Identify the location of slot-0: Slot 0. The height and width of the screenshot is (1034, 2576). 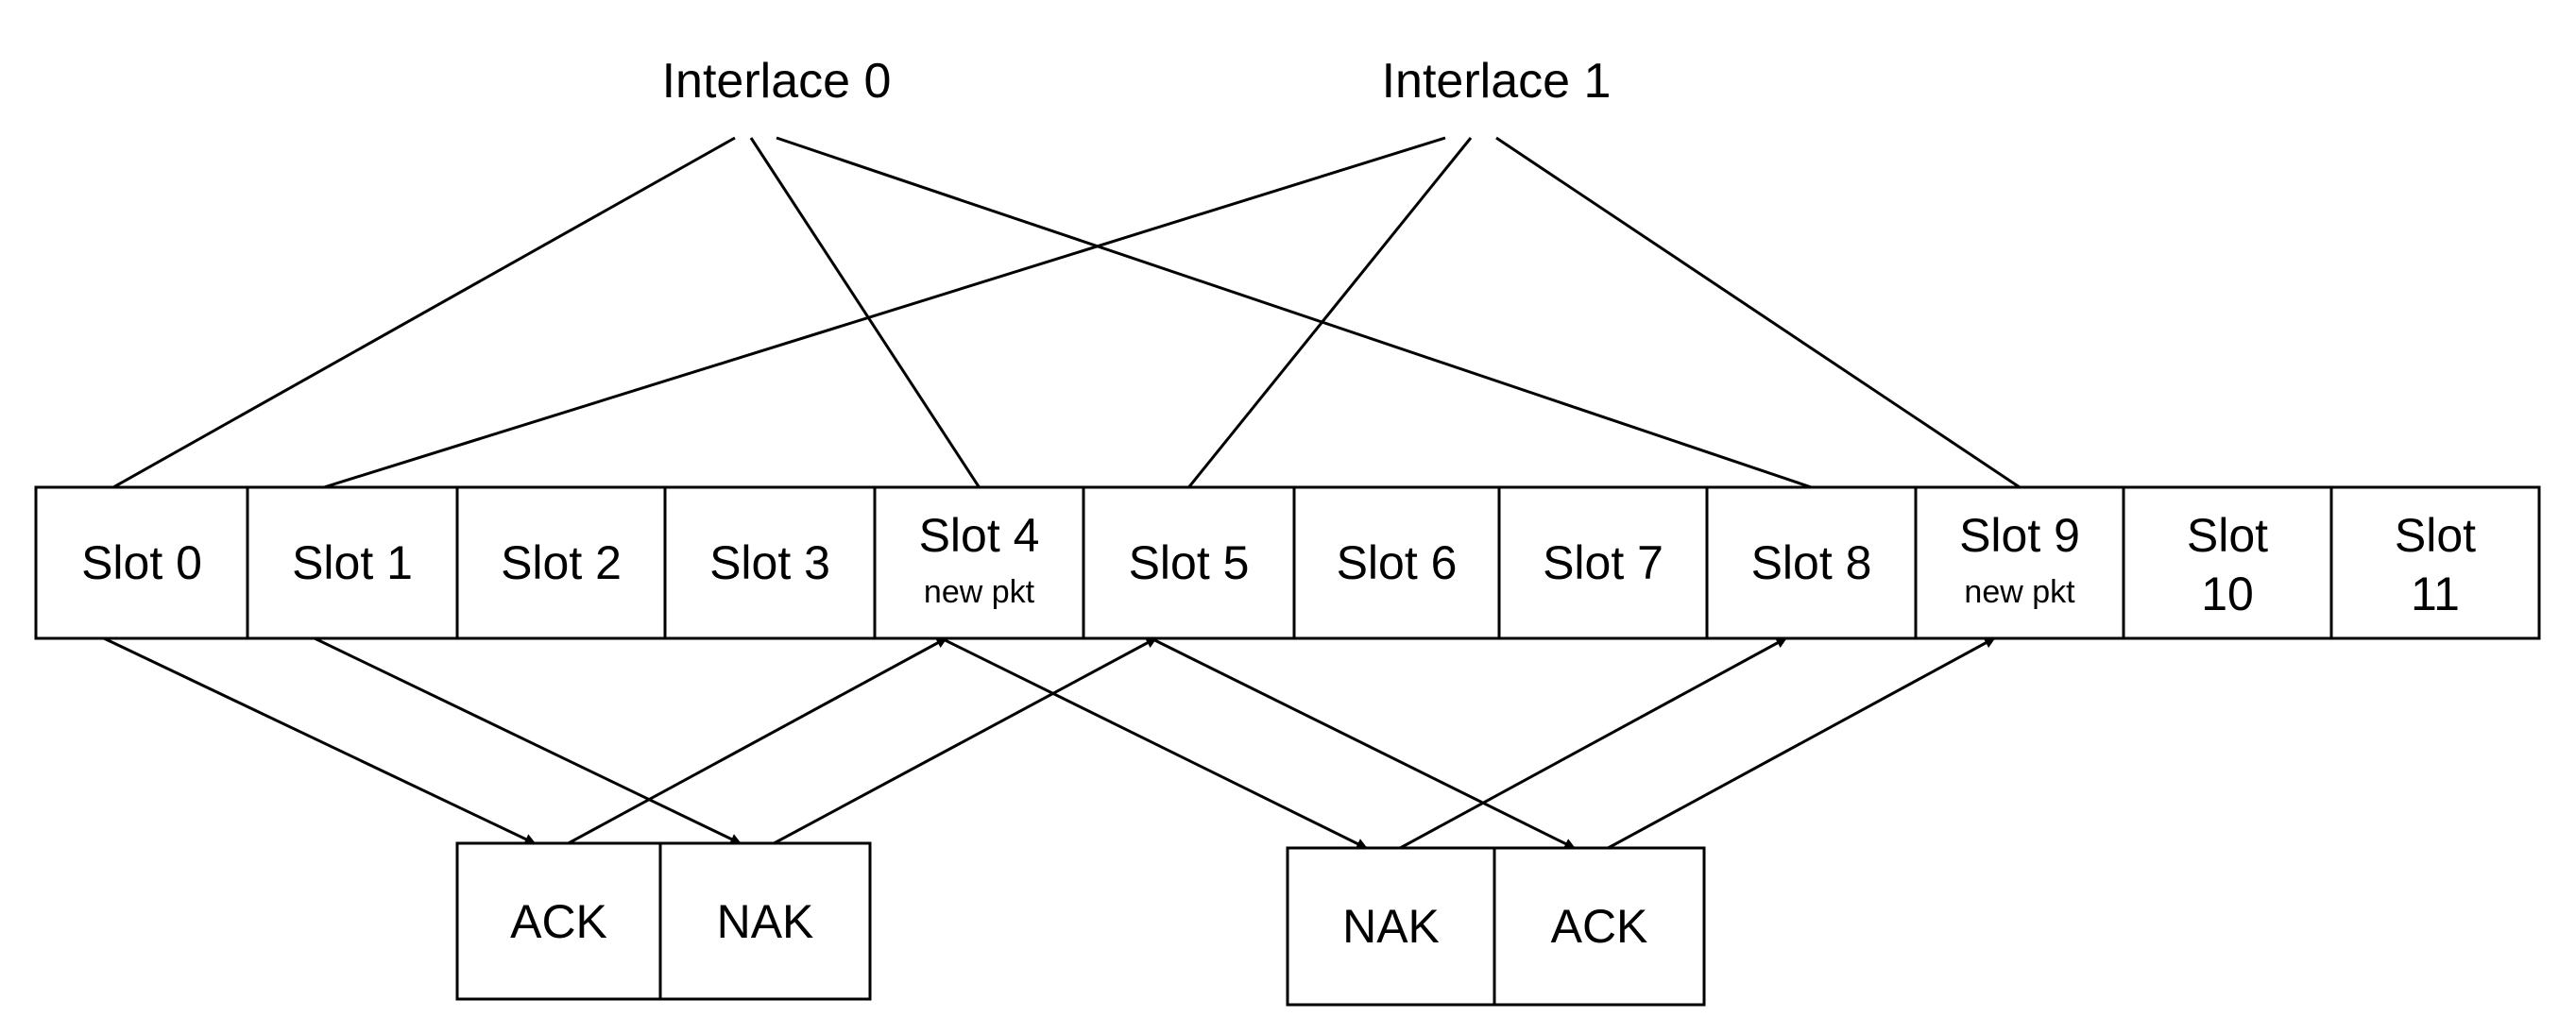
(141, 562).